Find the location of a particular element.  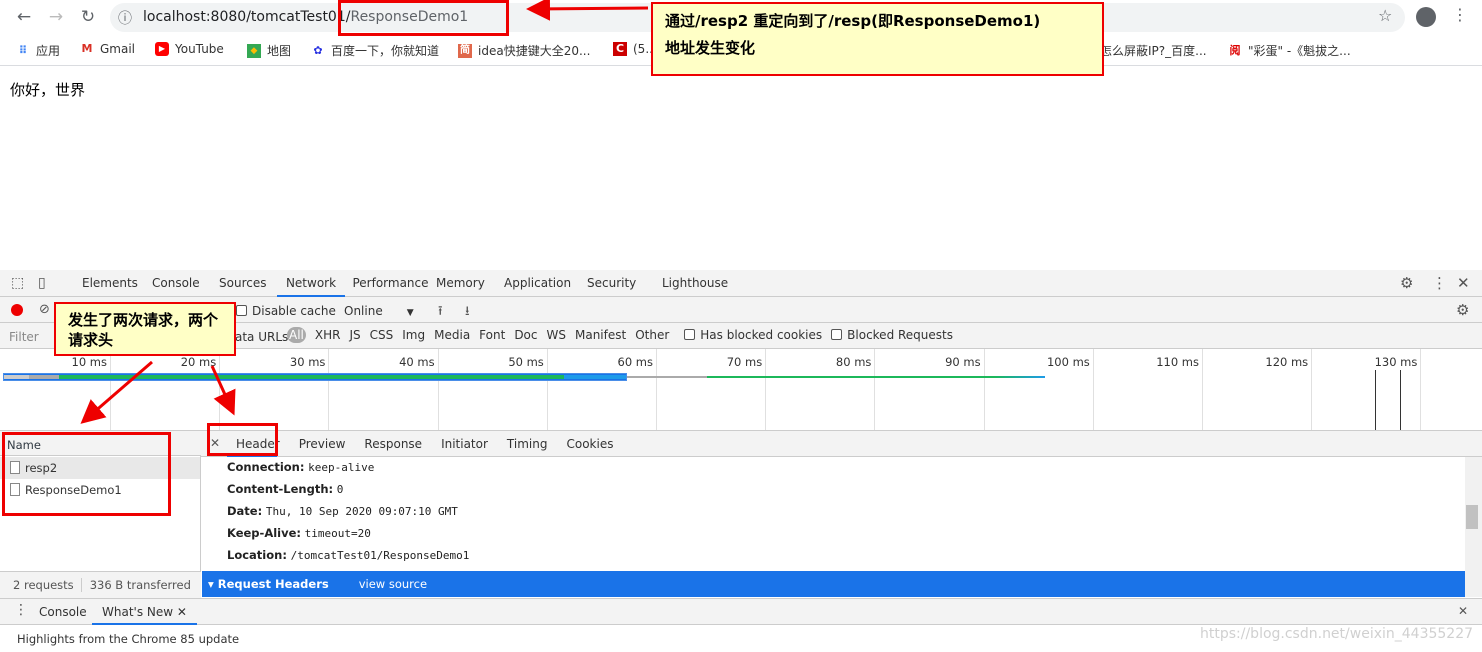

arrow-to-header-tab is located at coordinates (223, 390).